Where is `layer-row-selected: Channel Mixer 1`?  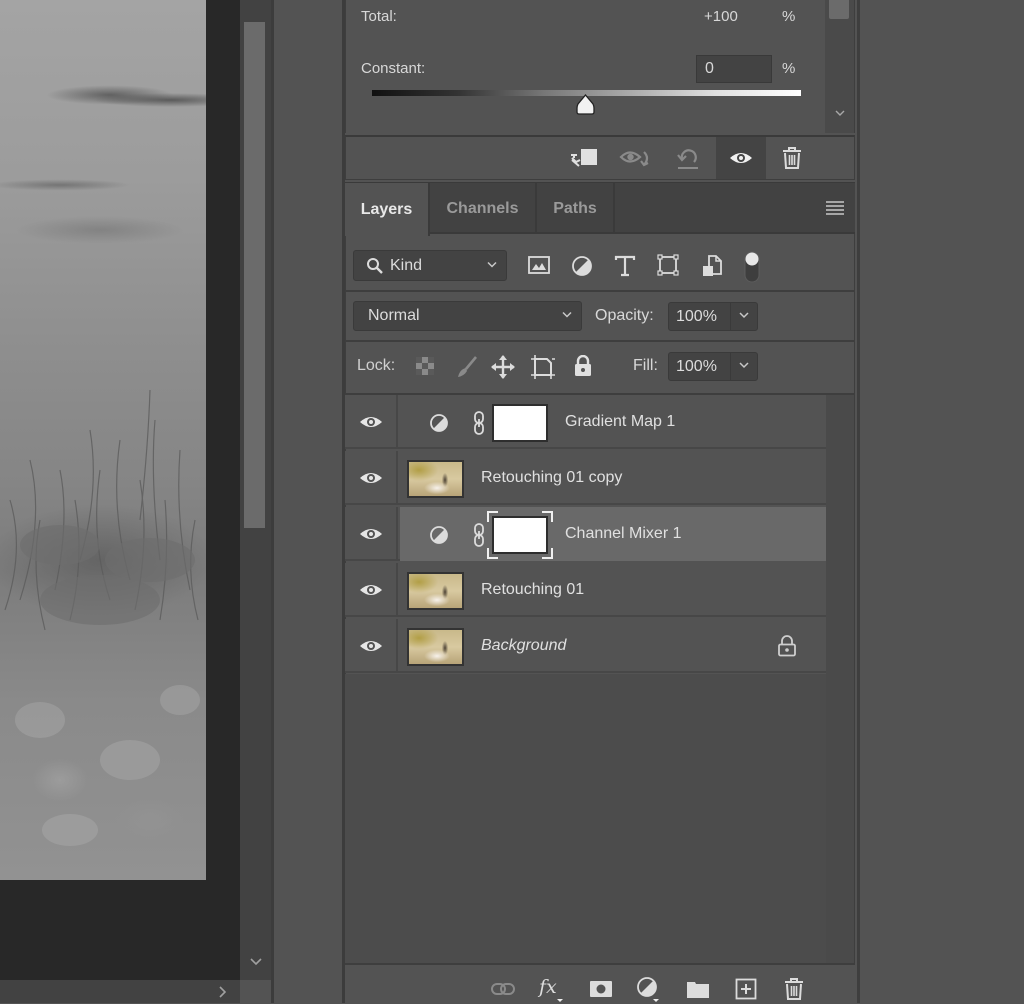
layer-row-selected: Channel Mixer 1 is located at coordinates (585, 534).